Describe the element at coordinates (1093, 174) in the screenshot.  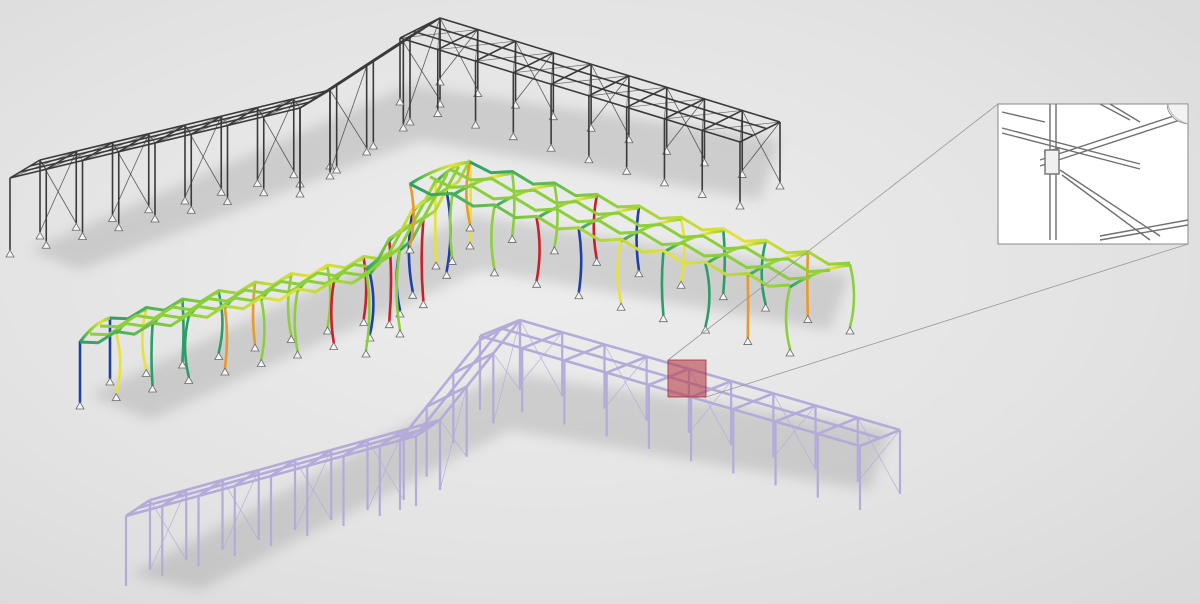
I see `detail-inset` at that location.